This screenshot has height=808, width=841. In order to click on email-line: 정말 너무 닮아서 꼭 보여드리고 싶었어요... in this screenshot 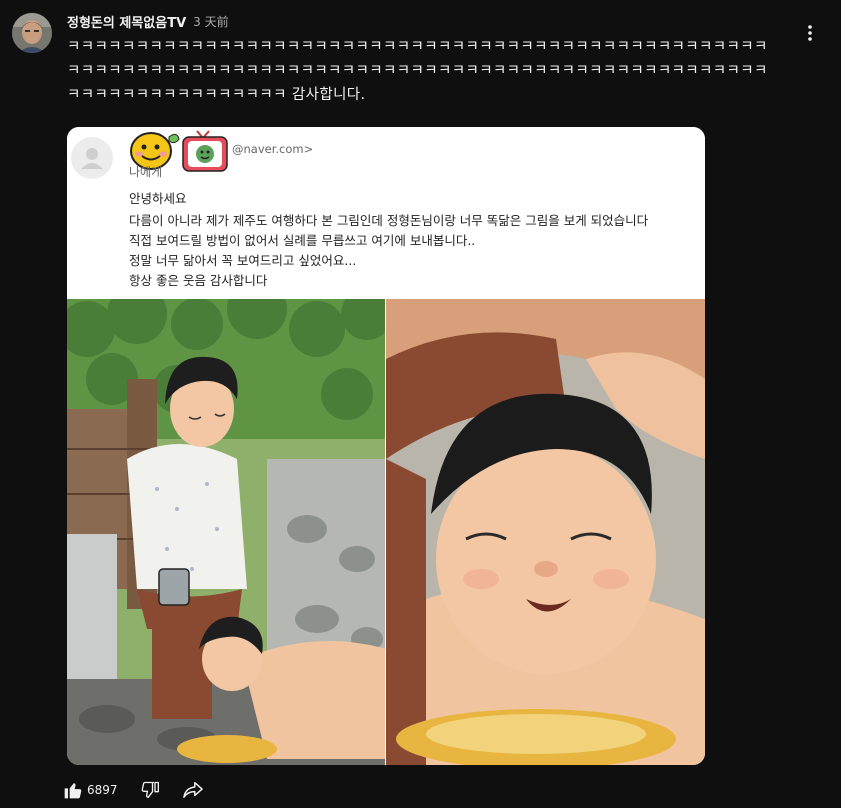, I will do `click(243, 260)`.